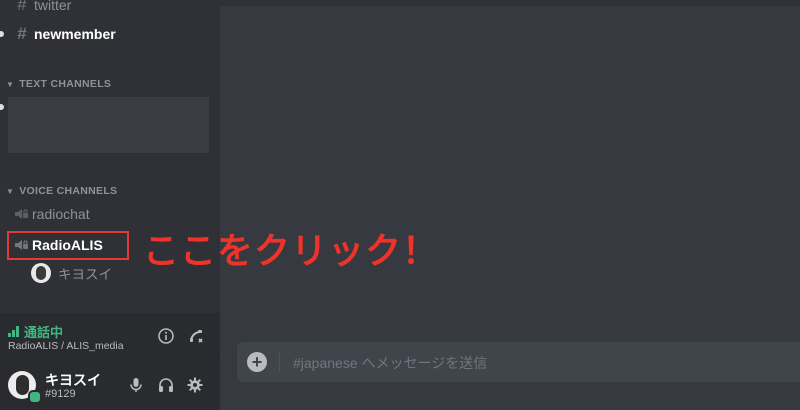 The image size is (800, 410). I want to click on signal-icon, so click(13, 331).